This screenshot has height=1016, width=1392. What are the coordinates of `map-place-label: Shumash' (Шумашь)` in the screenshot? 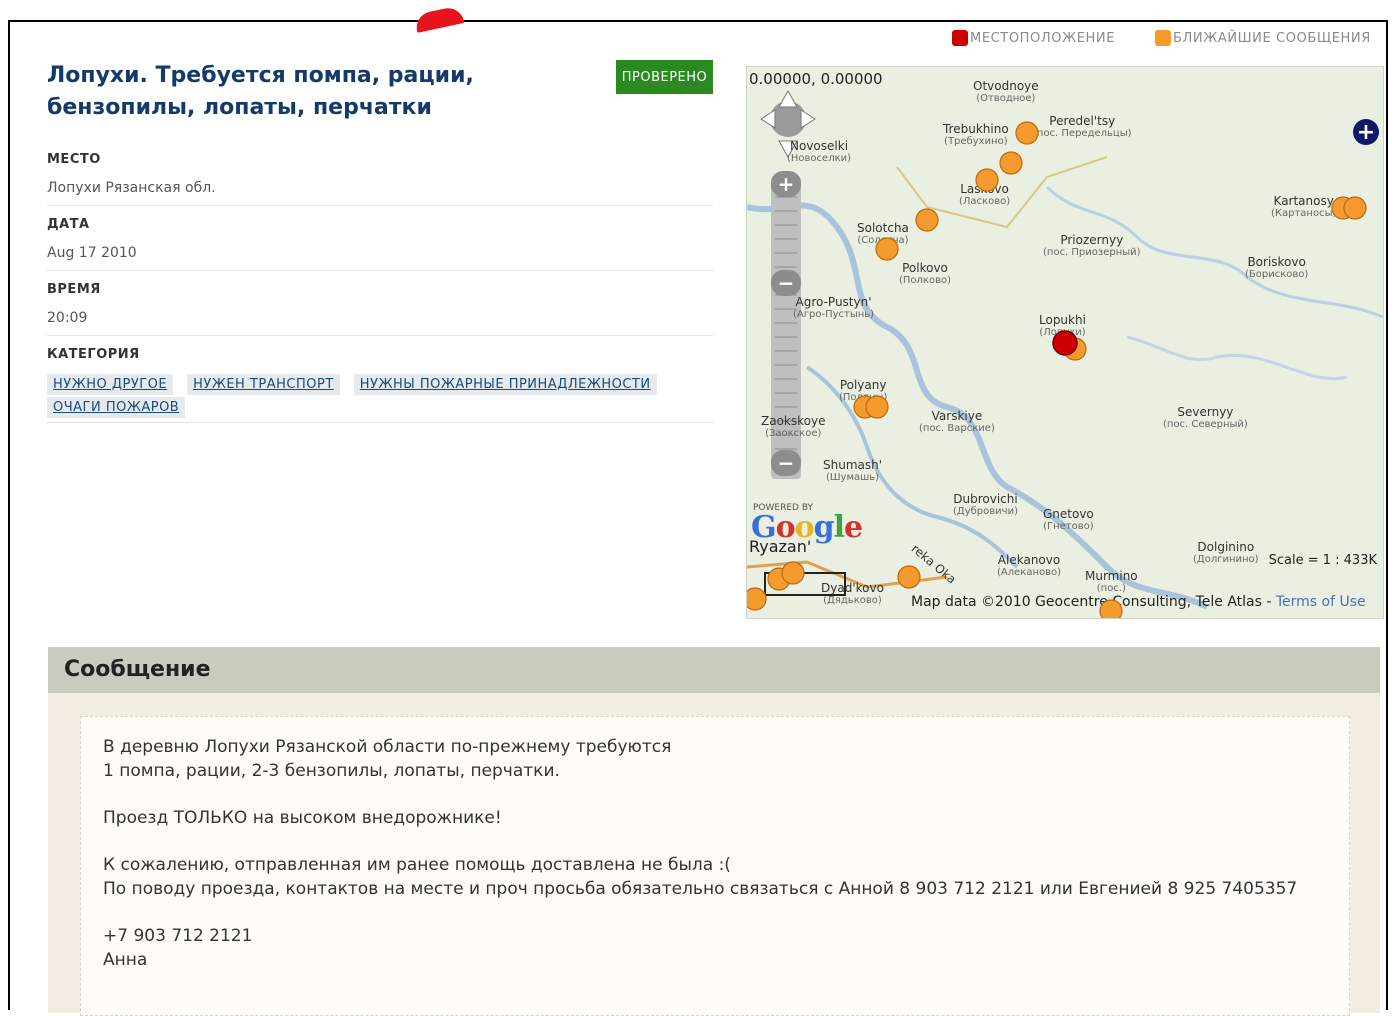 It's located at (853, 470).